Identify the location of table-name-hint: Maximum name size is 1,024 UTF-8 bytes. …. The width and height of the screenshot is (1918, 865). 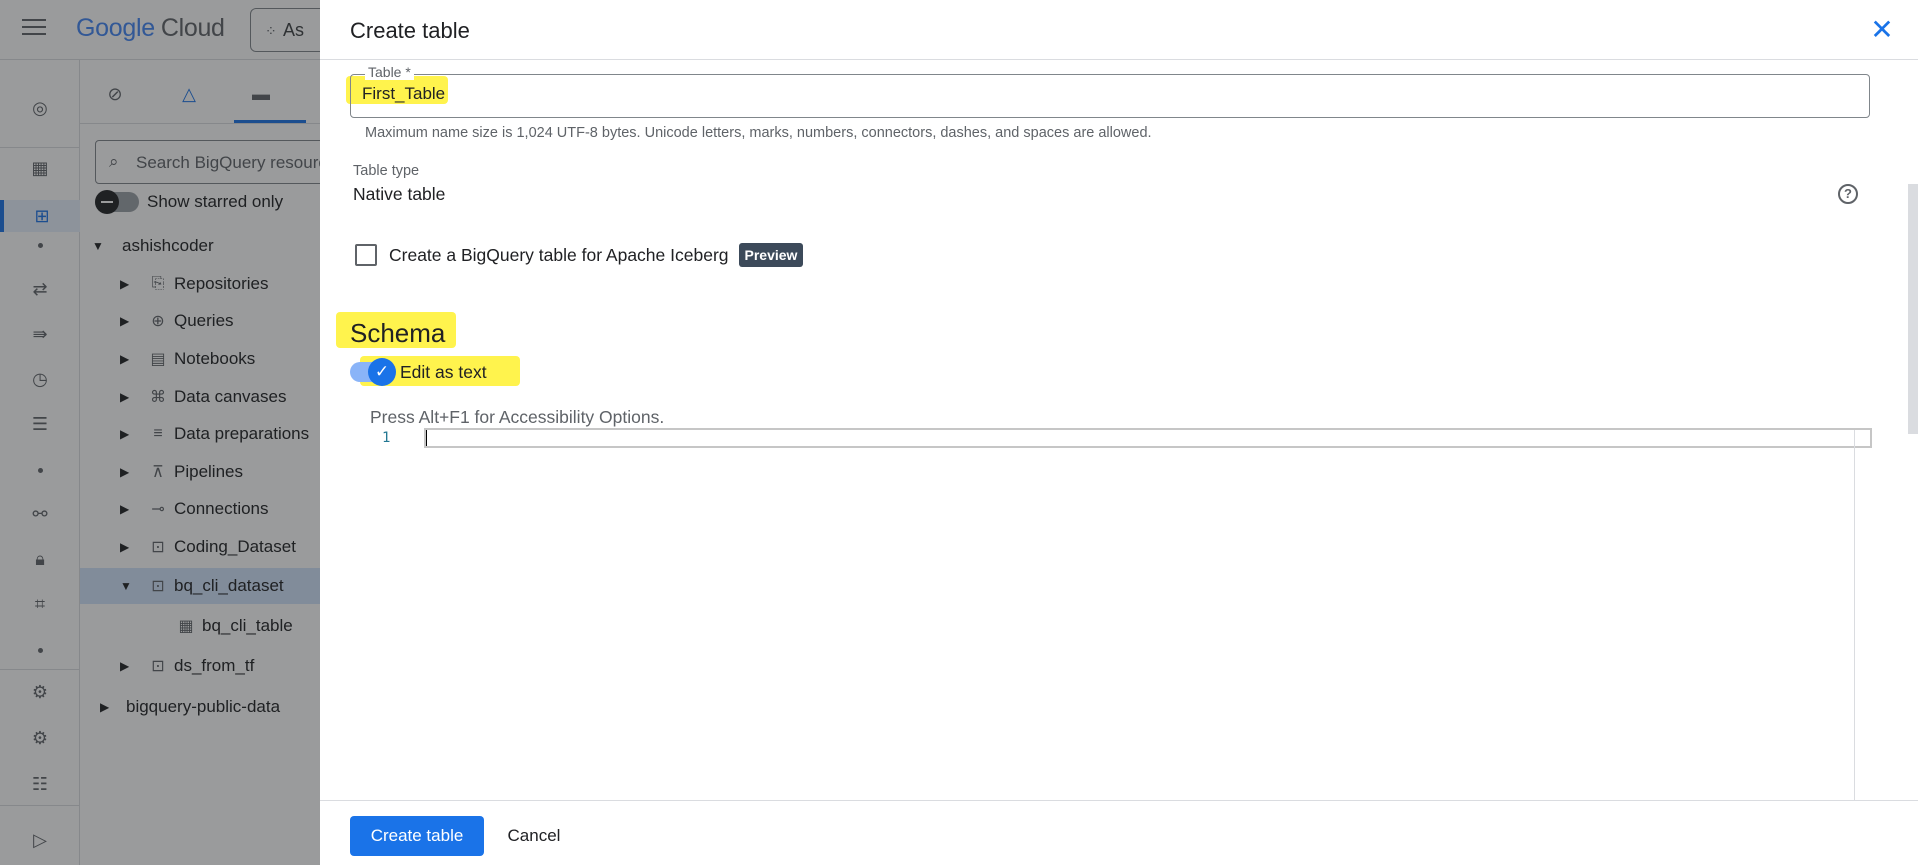
(758, 133).